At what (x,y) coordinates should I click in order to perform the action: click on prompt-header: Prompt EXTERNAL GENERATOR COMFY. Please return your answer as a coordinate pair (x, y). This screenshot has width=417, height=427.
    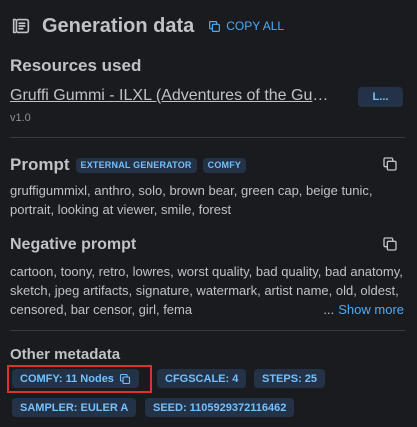
    Looking at the image, I should click on (128, 165).